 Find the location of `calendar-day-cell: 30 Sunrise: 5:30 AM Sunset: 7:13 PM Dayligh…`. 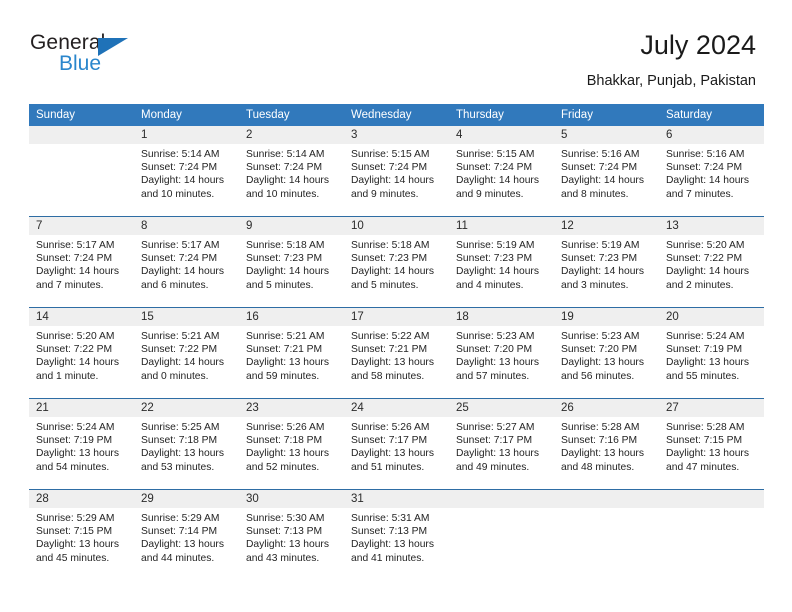

calendar-day-cell: 30 Sunrise: 5:30 AM Sunset: 7:13 PM Dayligh… is located at coordinates (291, 534).